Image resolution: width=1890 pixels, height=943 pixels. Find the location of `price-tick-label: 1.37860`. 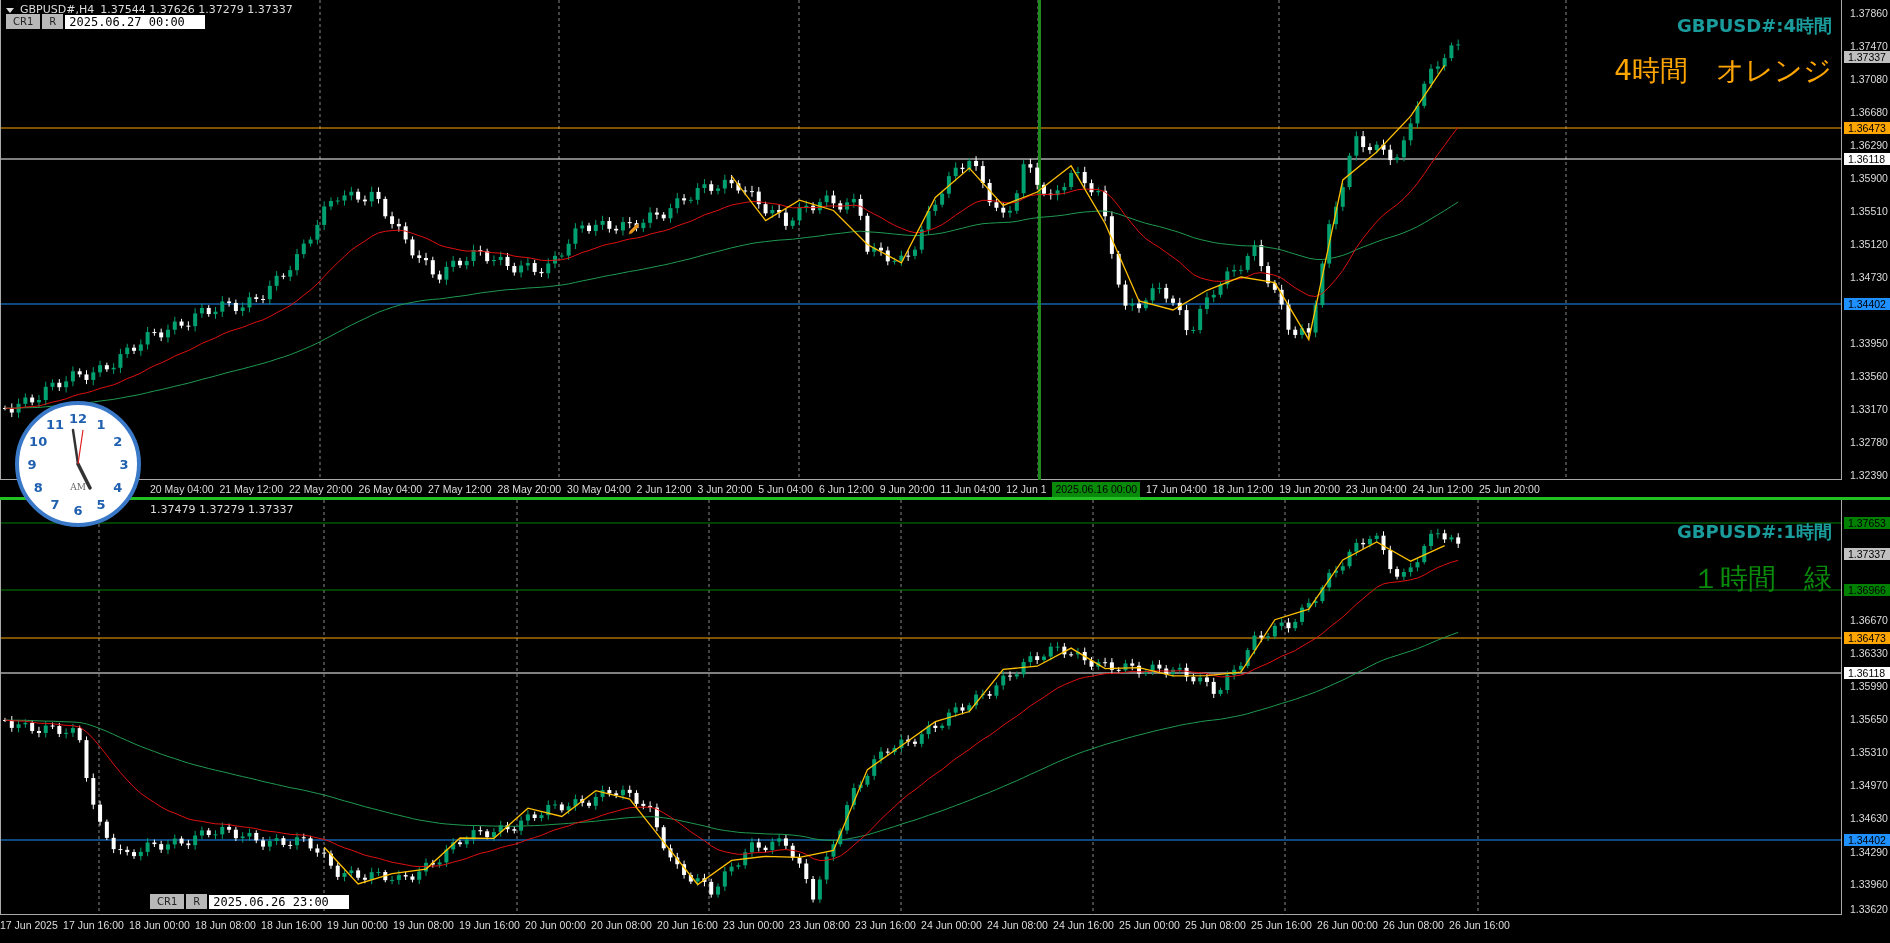

price-tick-label: 1.37860 is located at coordinates (1869, 13).